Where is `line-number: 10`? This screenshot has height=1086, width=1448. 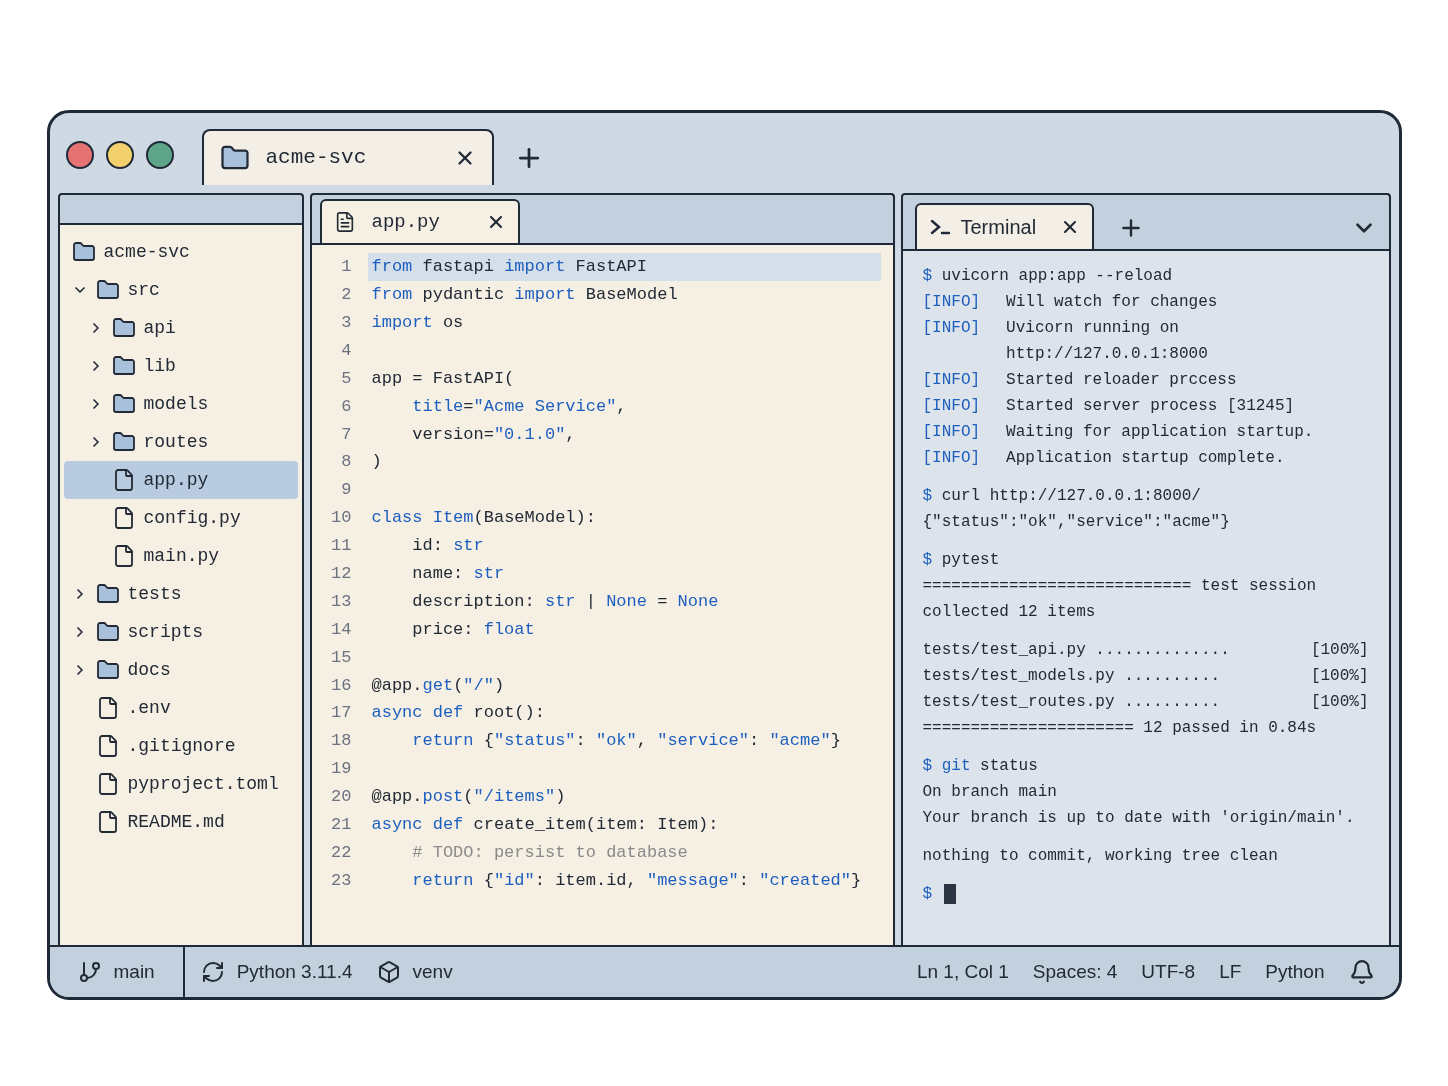 line-number: 10 is located at coordinates (341, 518).